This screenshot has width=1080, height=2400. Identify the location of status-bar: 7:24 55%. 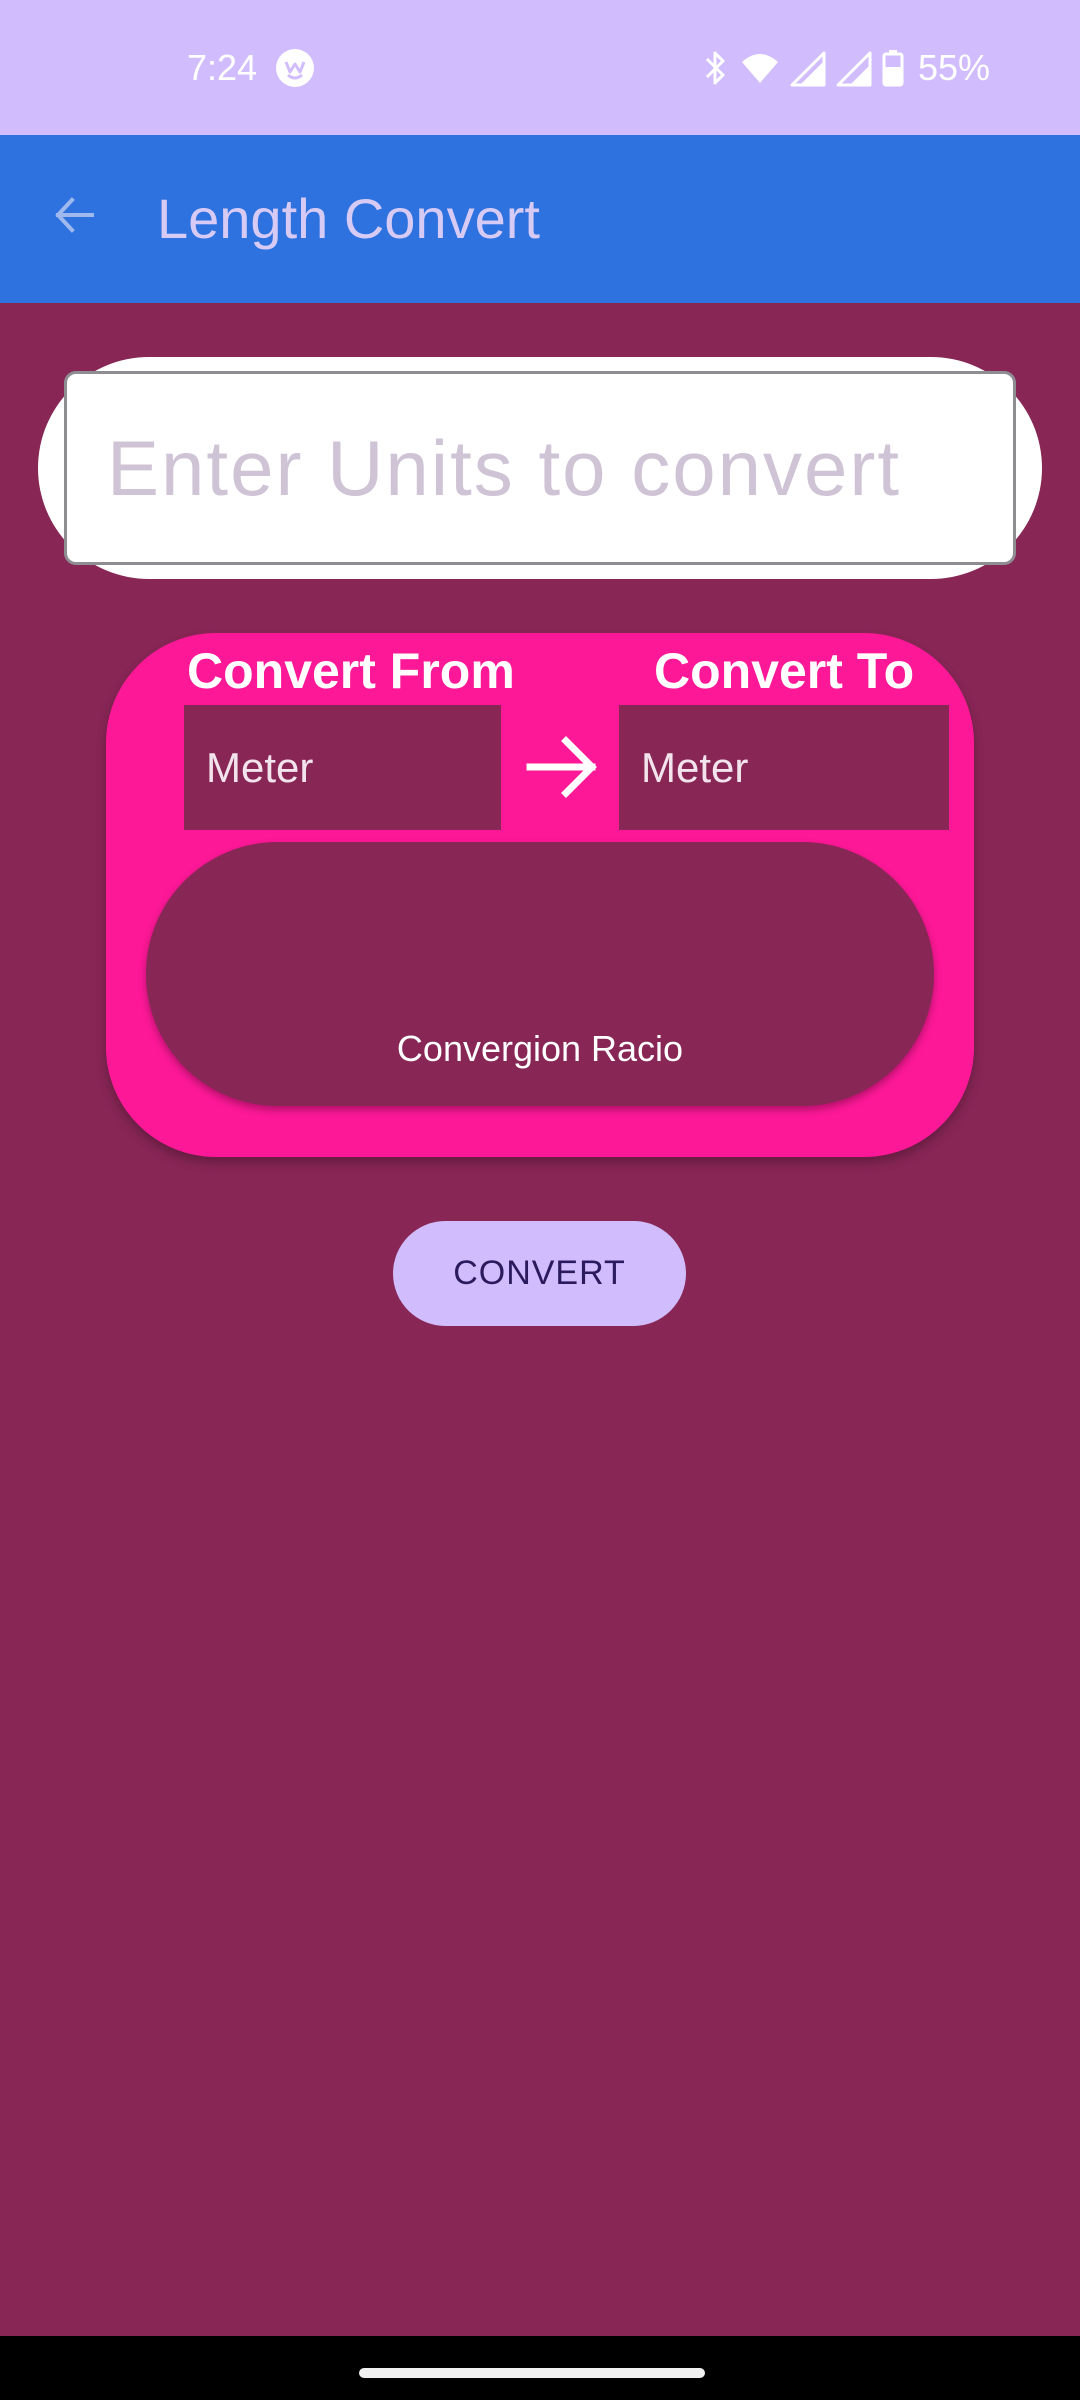
(540, 67).